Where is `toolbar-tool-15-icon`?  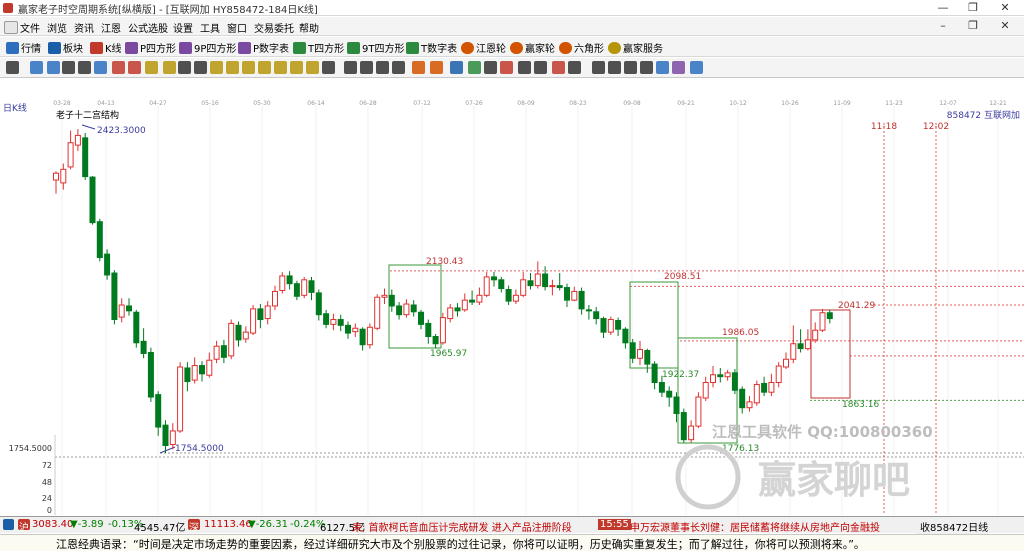 toolbar-tool-15-icon is located at coordinates (248, 67).